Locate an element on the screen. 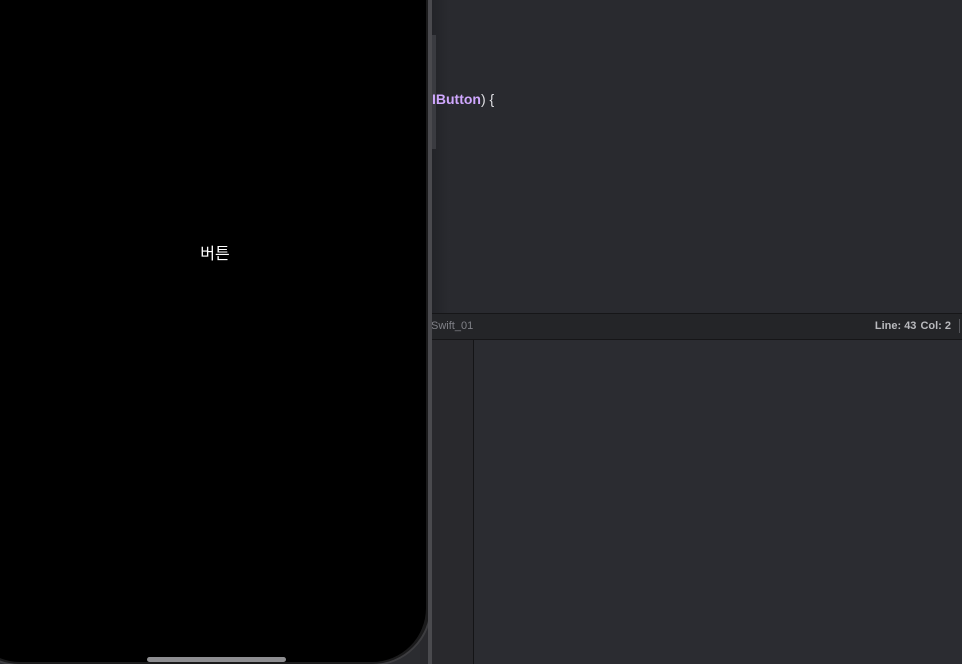 The height and width of the screenshot is (664, 962). line-number: Line: 43 is located at coordinates (895, 326).